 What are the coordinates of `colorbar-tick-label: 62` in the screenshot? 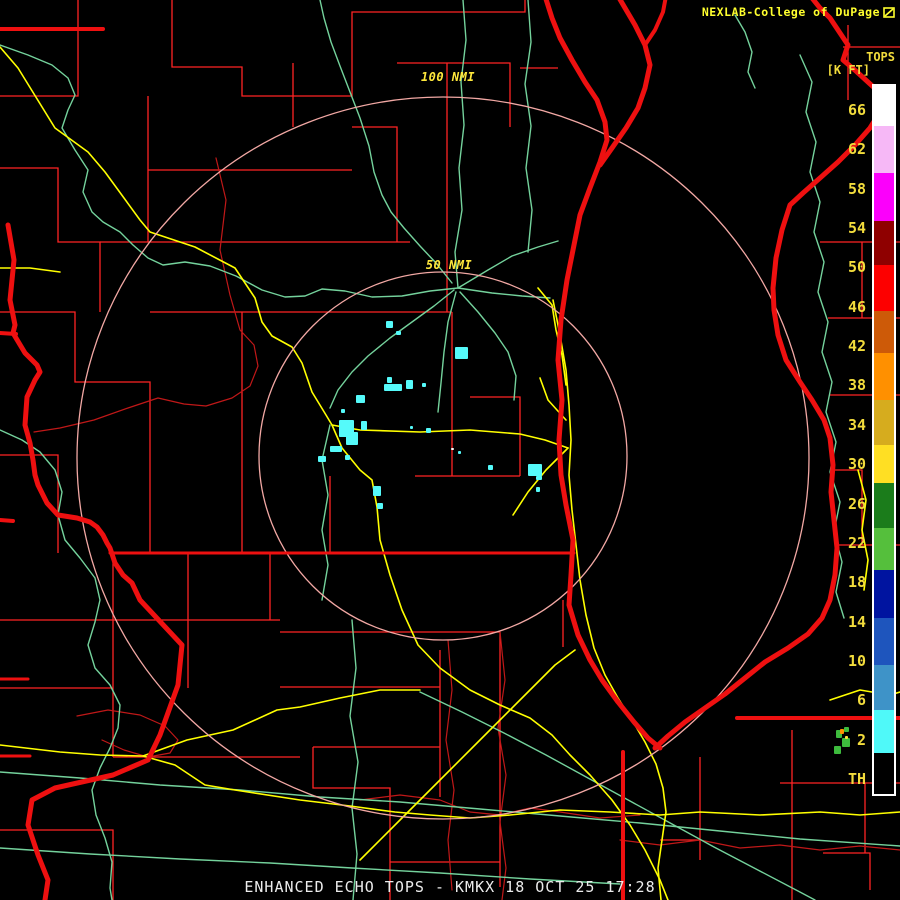 It's located at (856, 149).